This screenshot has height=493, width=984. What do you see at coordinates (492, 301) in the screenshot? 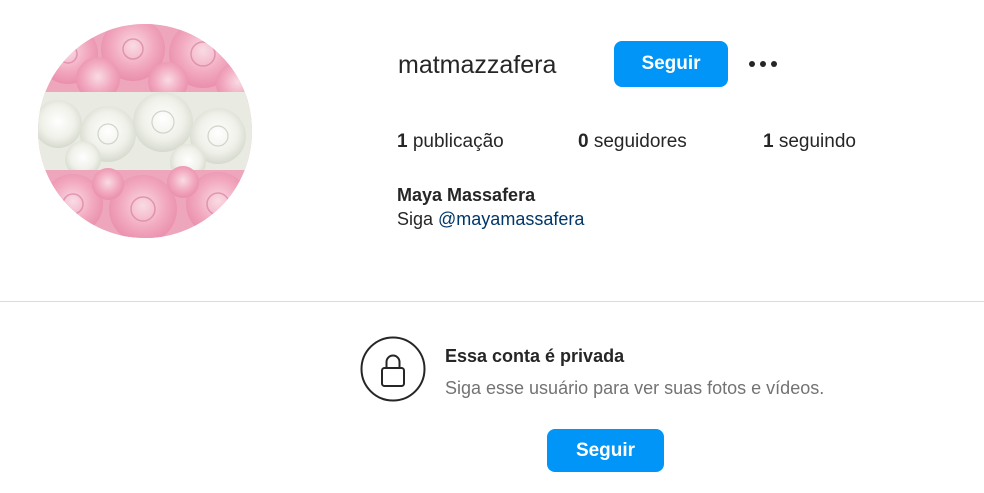
I see `section-divider` at bounding box center [492, 301].